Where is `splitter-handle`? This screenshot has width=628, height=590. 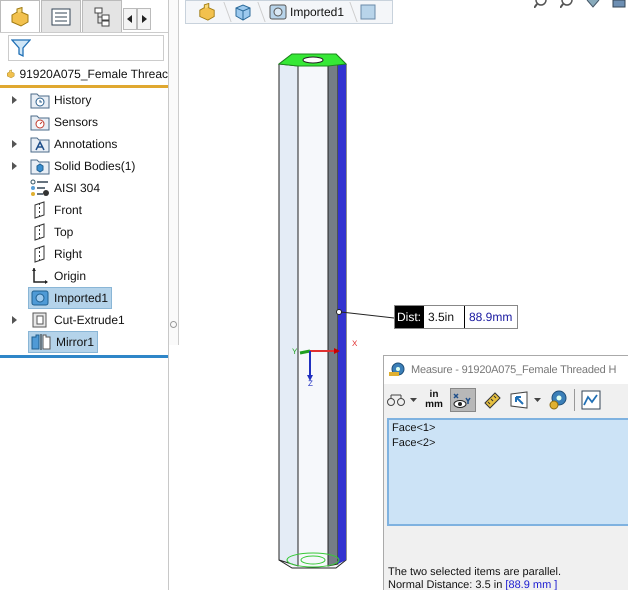 splitter-handle is located at coordinates (173, 324).